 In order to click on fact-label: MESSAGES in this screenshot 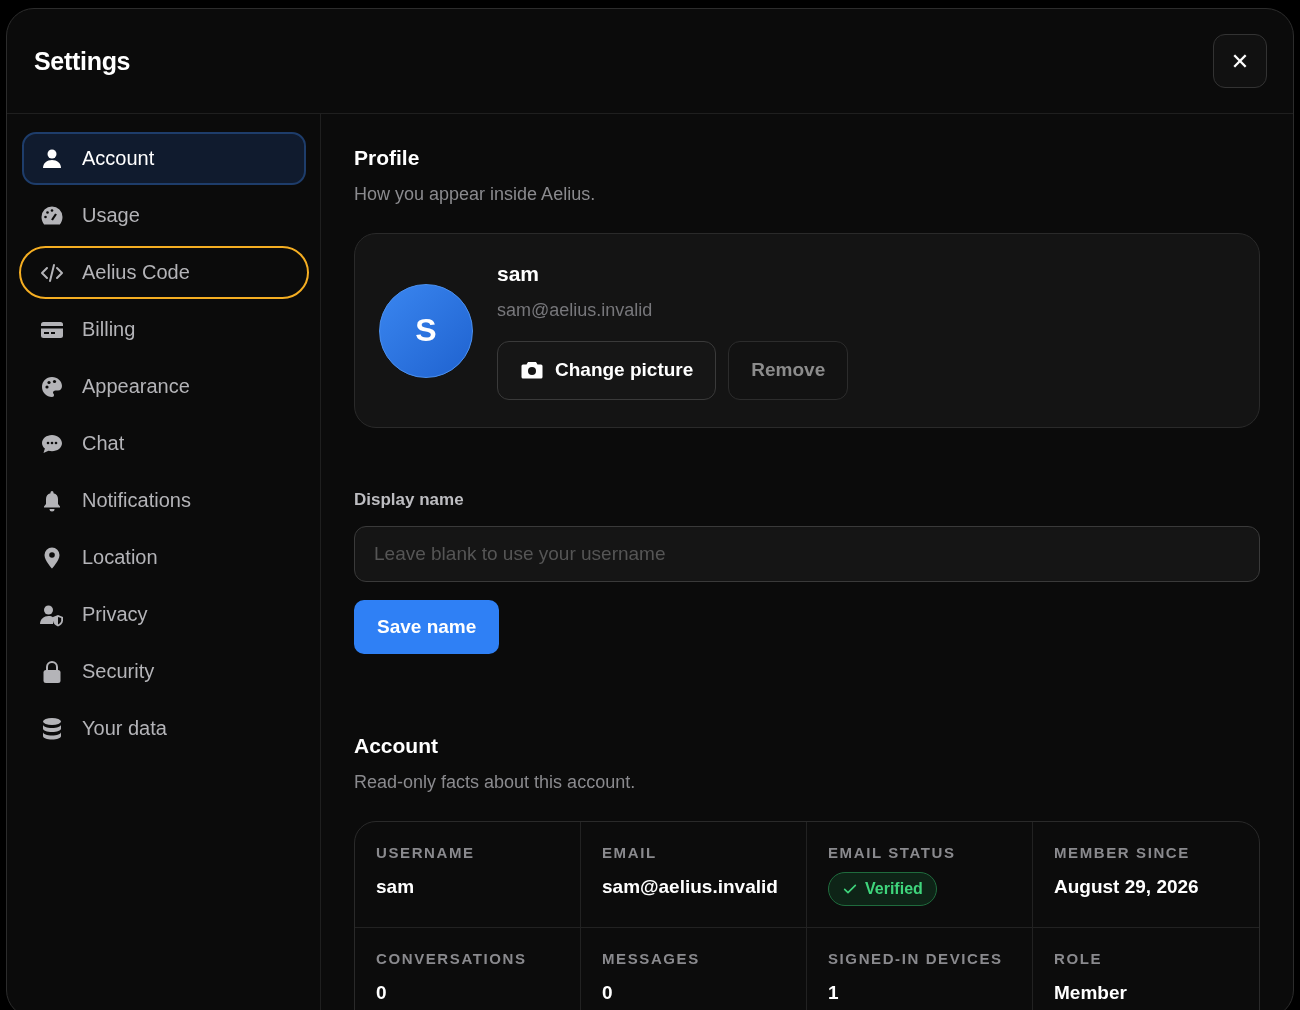, I will do `click(651, 958)`.